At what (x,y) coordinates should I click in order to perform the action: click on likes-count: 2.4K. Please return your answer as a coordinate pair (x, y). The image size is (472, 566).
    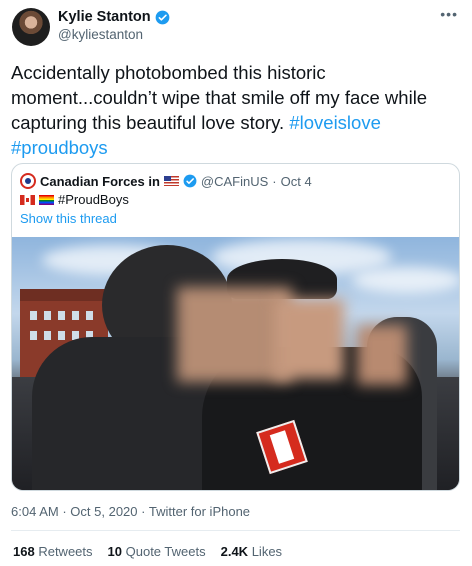
    Looking at the image, I should click on (234, 551).